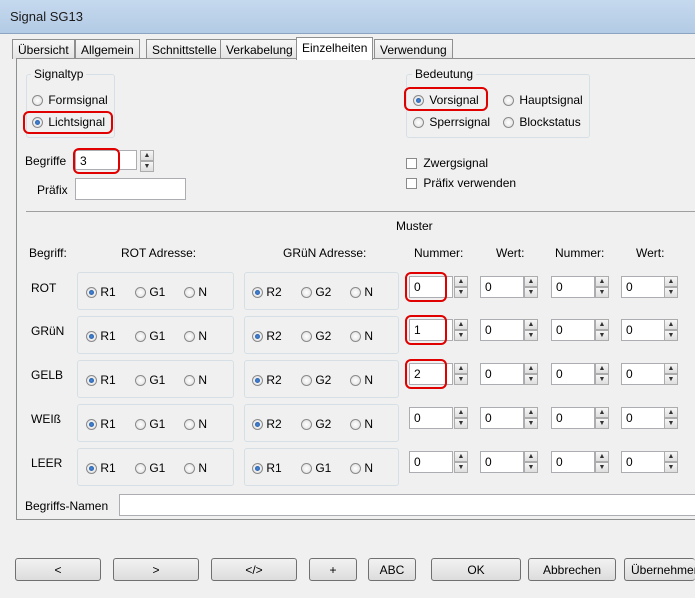  What do you see at coordinates (447, 163) in the screenshot?
I see `checkbox-zwergsignal: Zwergsignal` at bounding box center [447, 163].